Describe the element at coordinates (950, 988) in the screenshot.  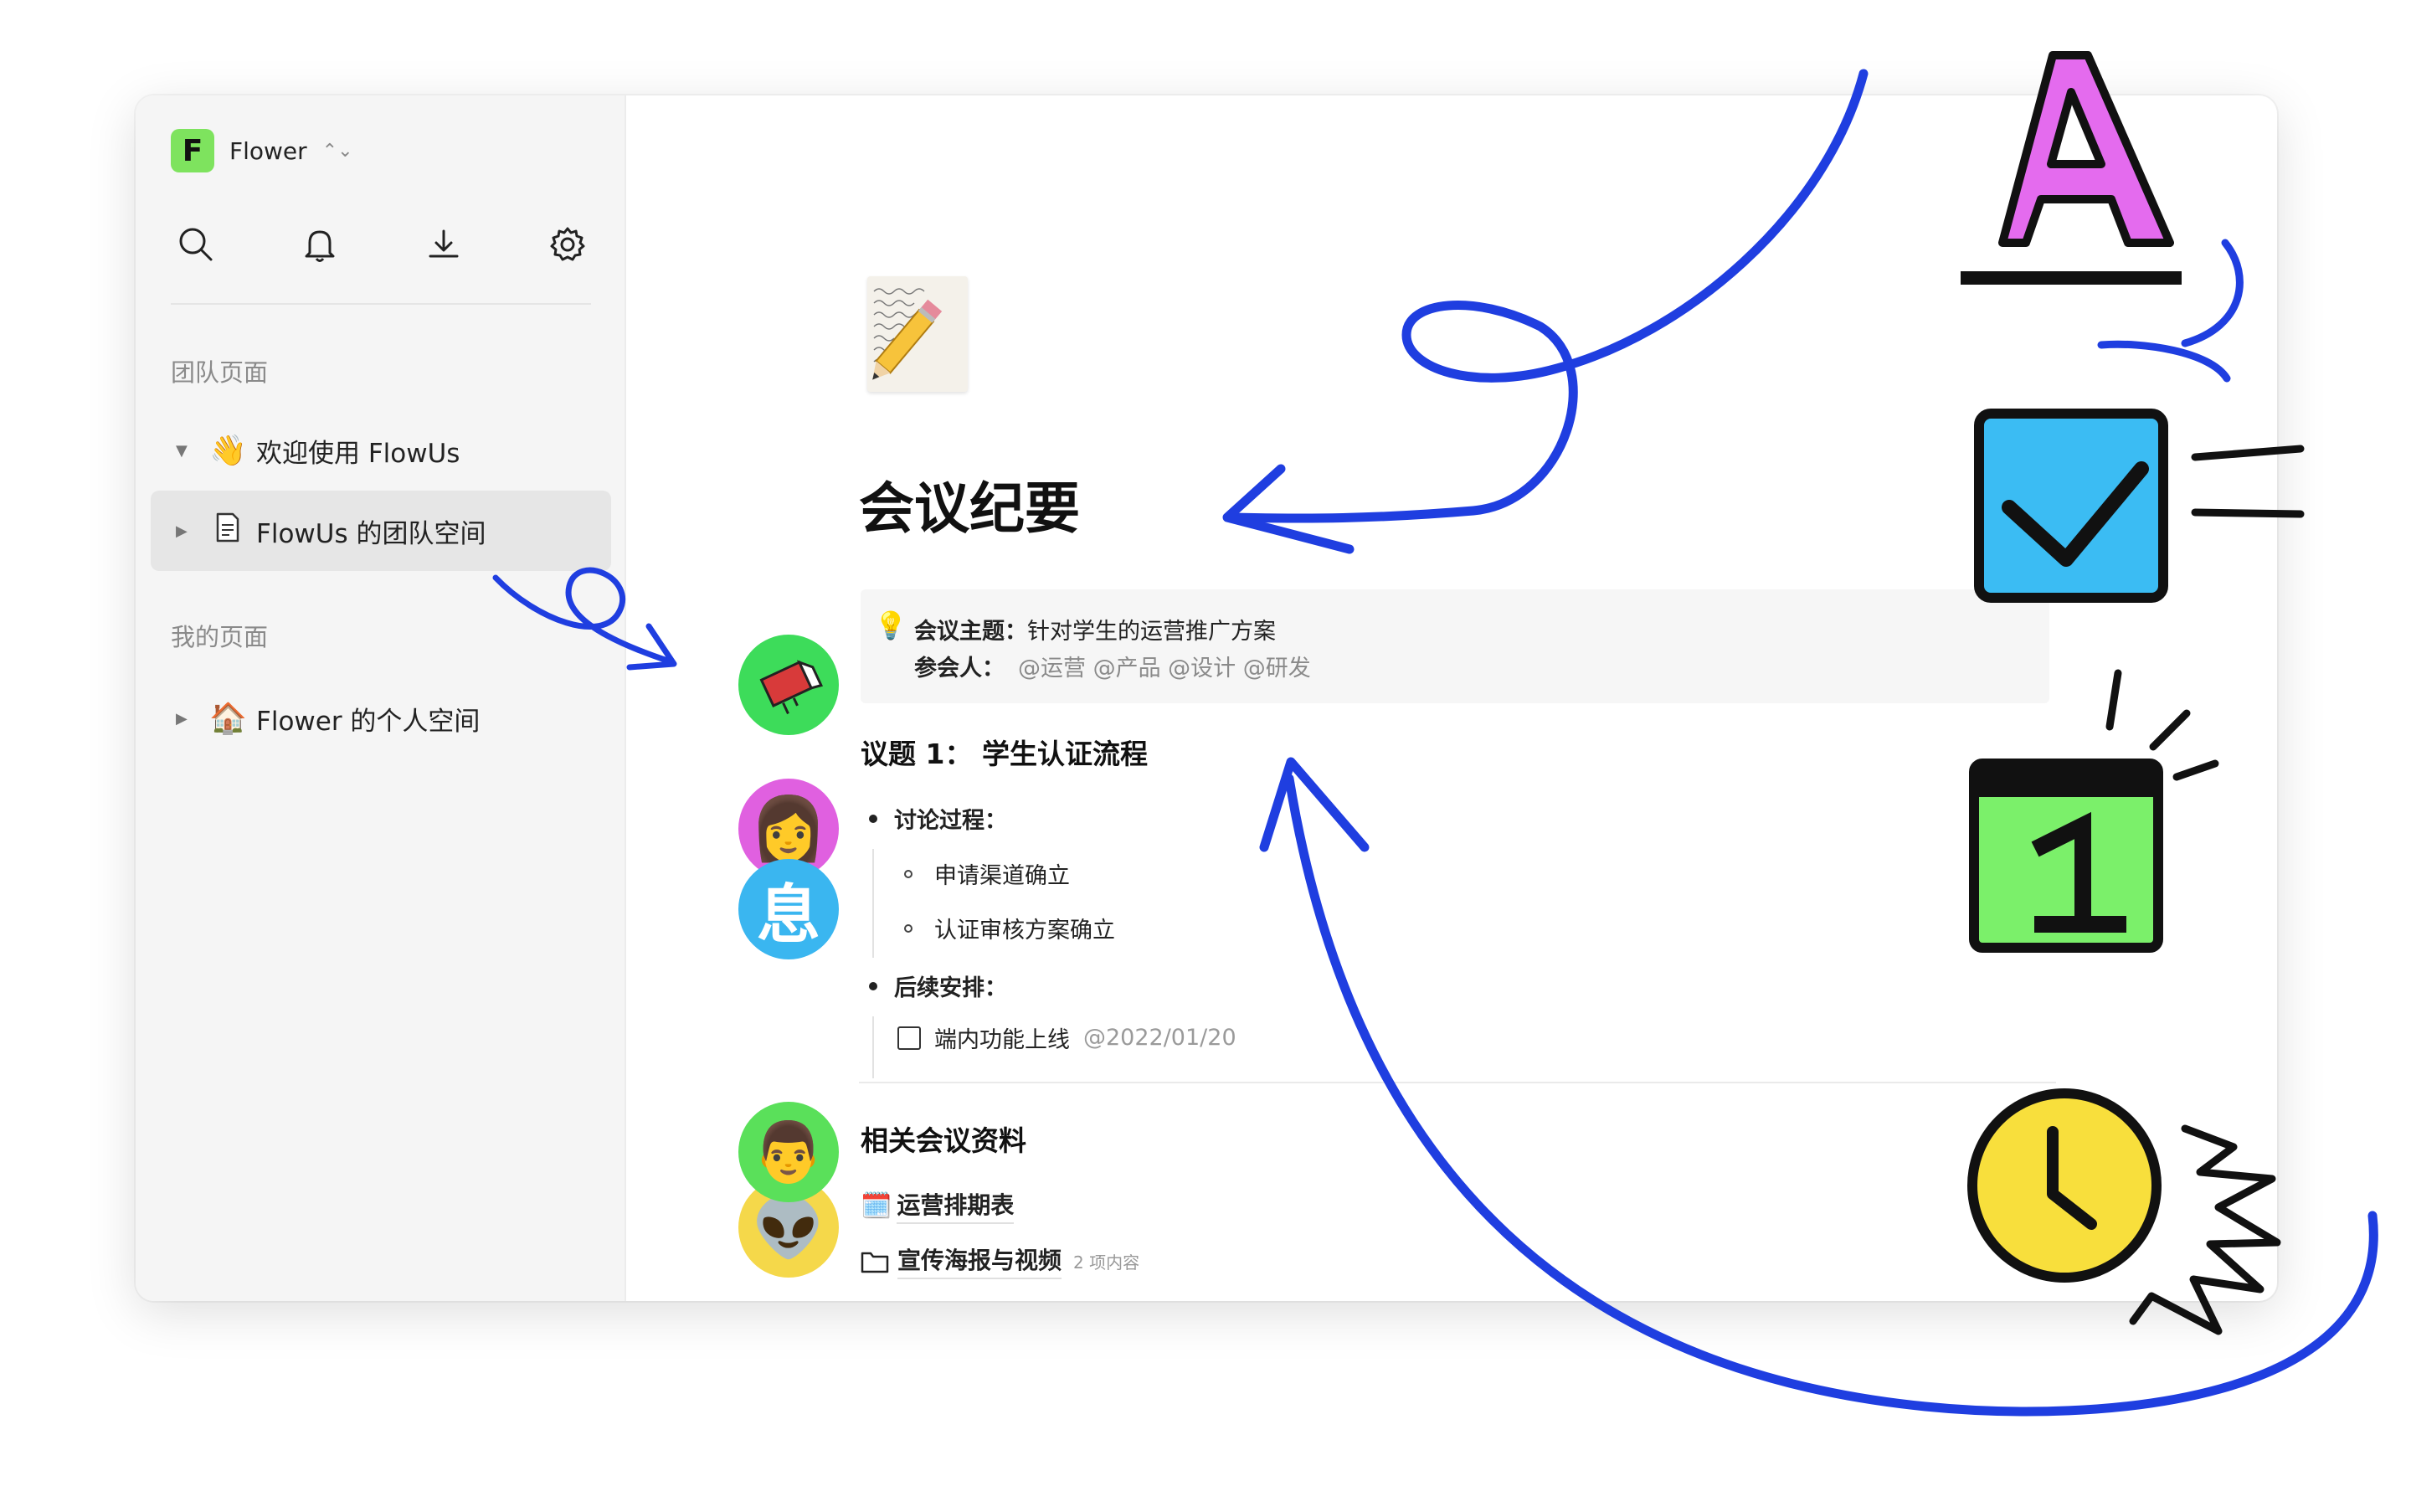
I see `followup-label: 后续安排：` at that location.